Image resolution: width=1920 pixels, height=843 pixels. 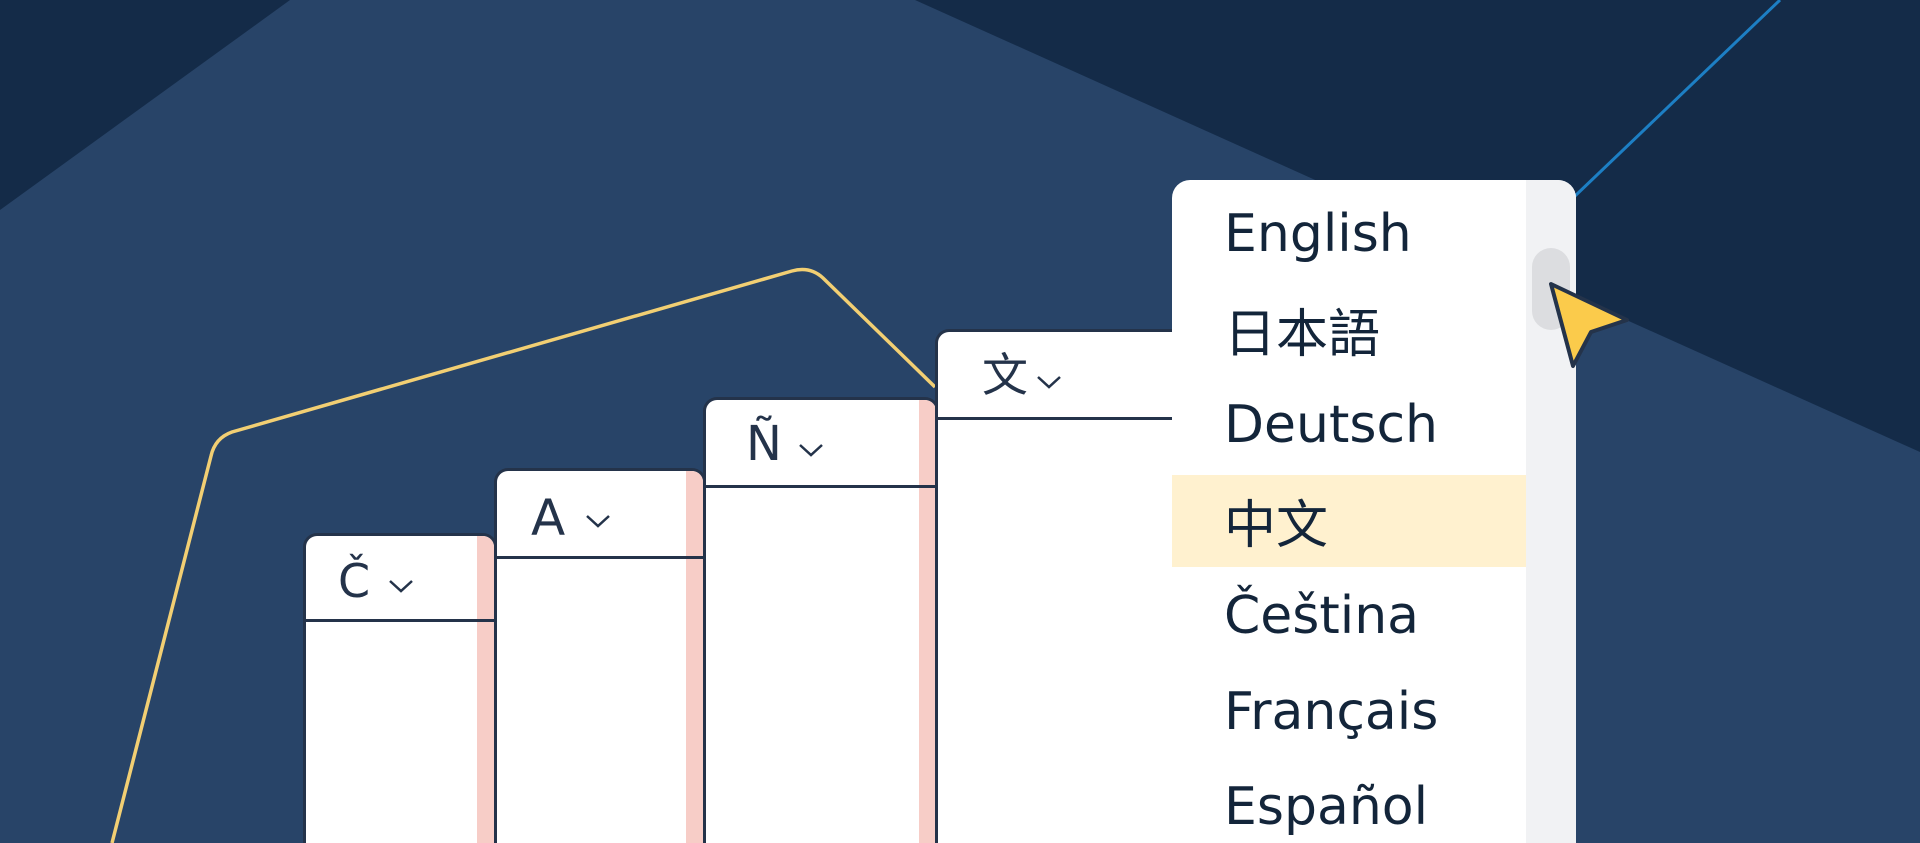 What do you see at coordinates (1349, 234) in the screenshot?
I see `language-option-english: English` at bounding box center [1349, 234].